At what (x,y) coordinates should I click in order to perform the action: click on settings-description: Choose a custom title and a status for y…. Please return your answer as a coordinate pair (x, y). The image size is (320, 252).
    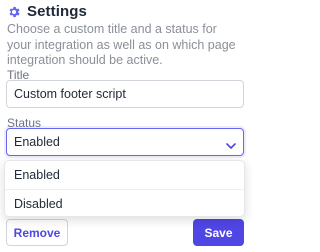
    Looking at the image, I should click on (121, 44).